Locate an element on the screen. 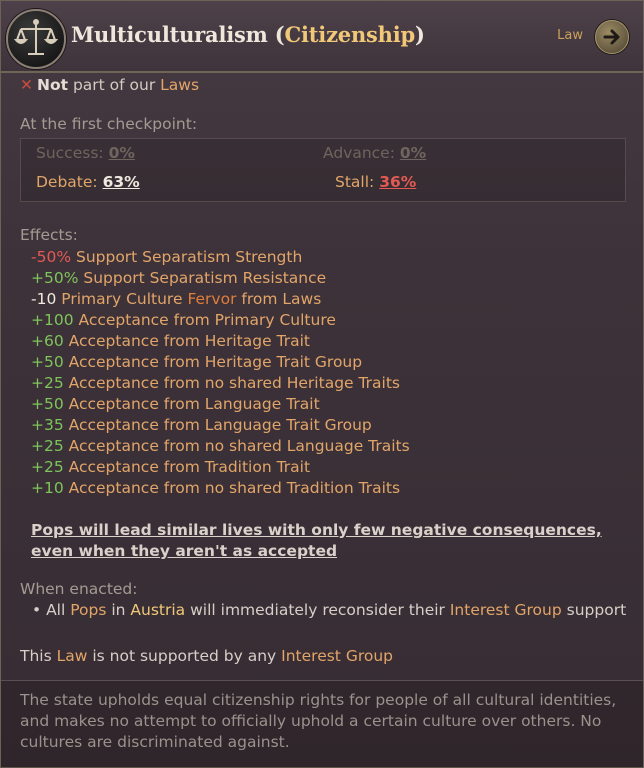  arrow-right-icon is located at coordinates (612, 37).